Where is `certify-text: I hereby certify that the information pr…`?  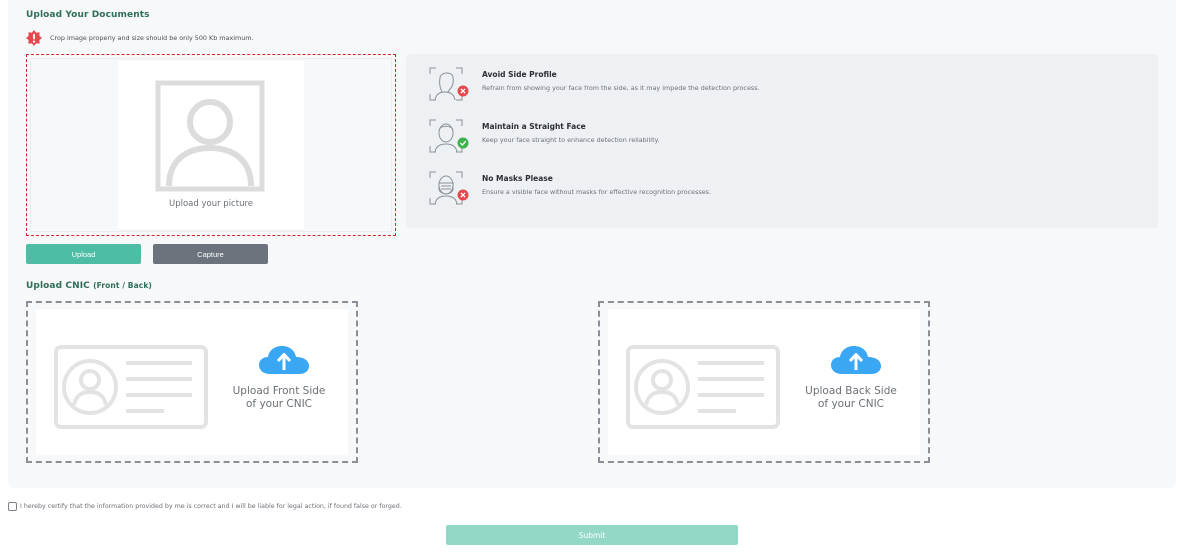 certify-text: I hereby certify that the information pr… is located at coordinates (211, 506).